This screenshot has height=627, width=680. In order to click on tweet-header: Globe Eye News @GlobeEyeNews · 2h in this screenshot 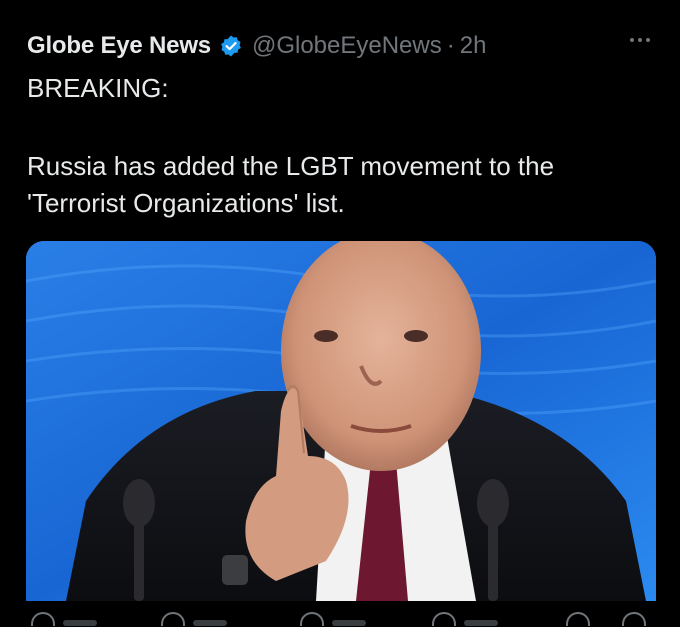, I will do `click(256, 46)`.